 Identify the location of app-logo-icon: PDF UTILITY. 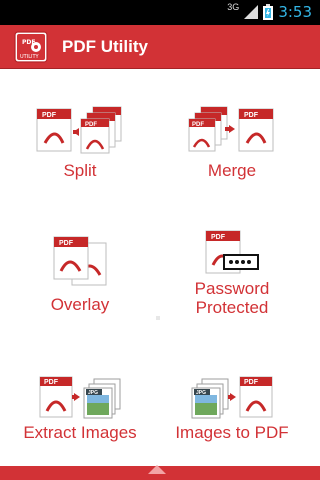
(31, 47).